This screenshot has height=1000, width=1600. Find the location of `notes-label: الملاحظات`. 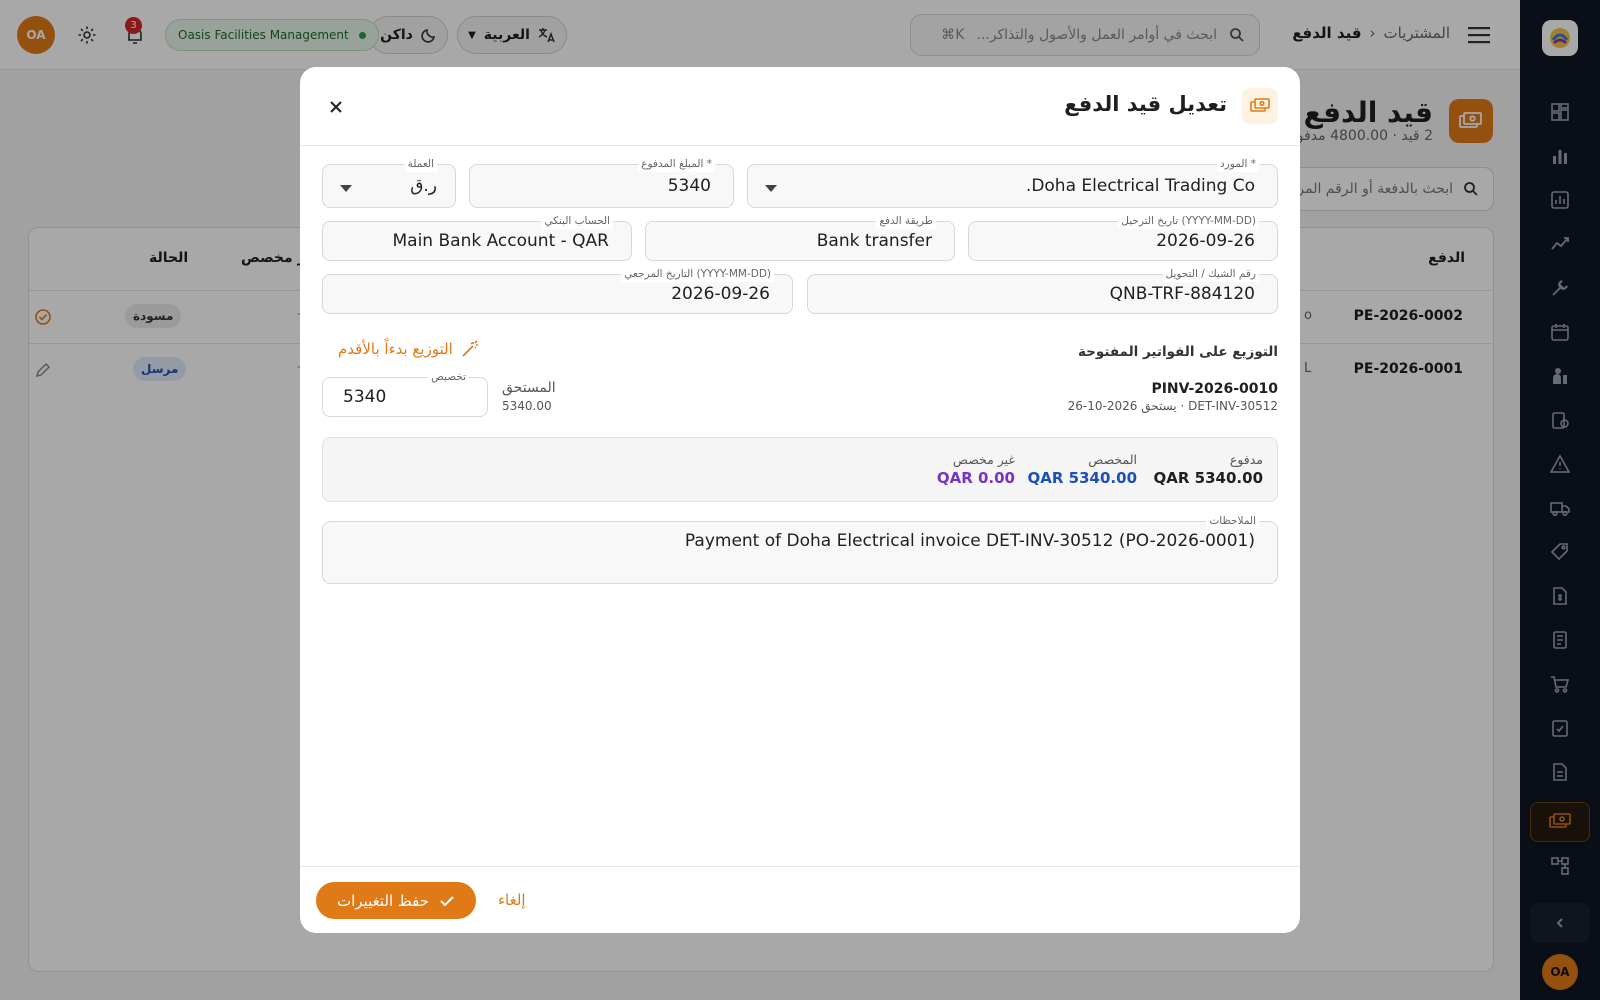

notes-label: الملاحظات is located at coordinates (1232, 521).